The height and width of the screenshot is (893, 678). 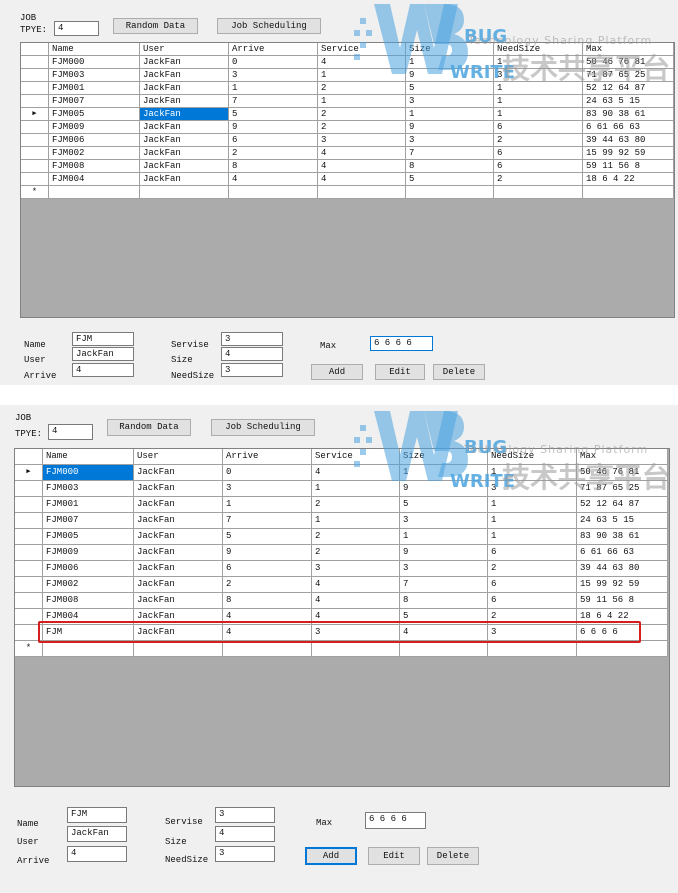 I want to click on column-header-user: User, so click(x=184, y=49).